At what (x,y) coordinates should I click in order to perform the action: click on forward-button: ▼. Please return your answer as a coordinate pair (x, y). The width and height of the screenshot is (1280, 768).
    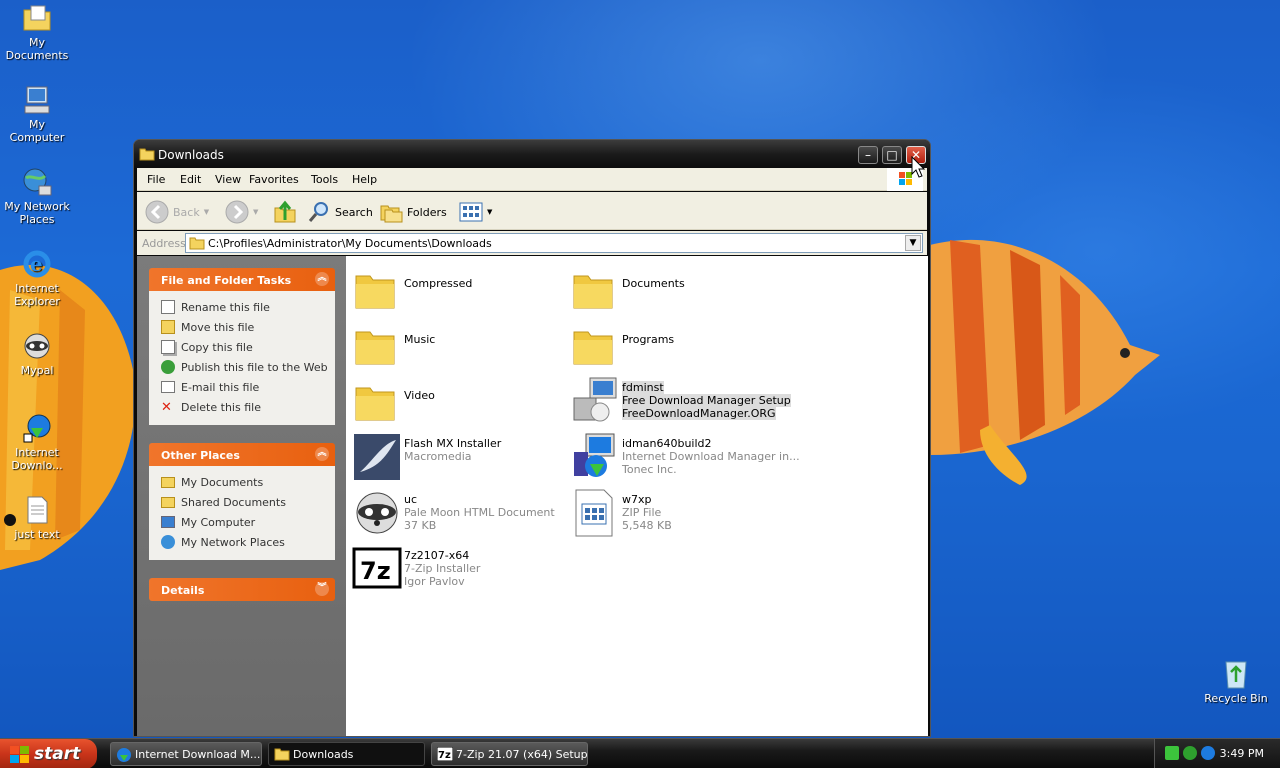
    Looking at the image, I should click on (241, 212).